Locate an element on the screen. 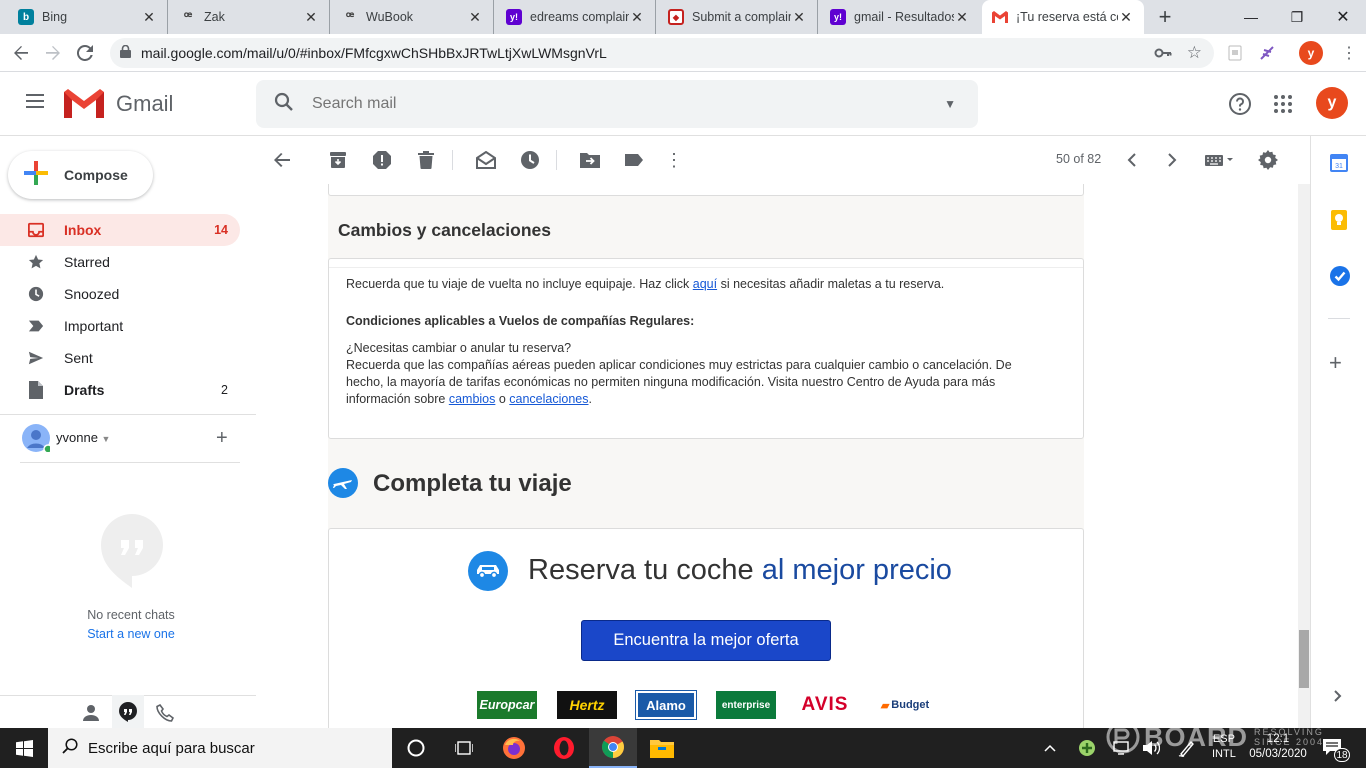  sidebar-item-snoozed: Snoozed is located at coordinates (120, 294).